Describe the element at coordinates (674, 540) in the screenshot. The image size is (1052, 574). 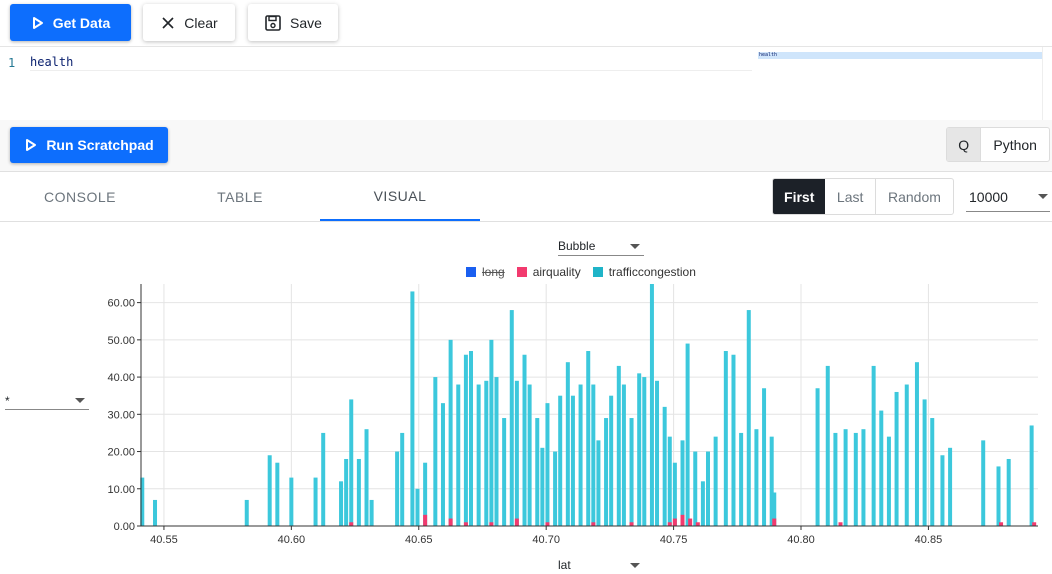
I see `x-tick-label: 40.75` at that location.